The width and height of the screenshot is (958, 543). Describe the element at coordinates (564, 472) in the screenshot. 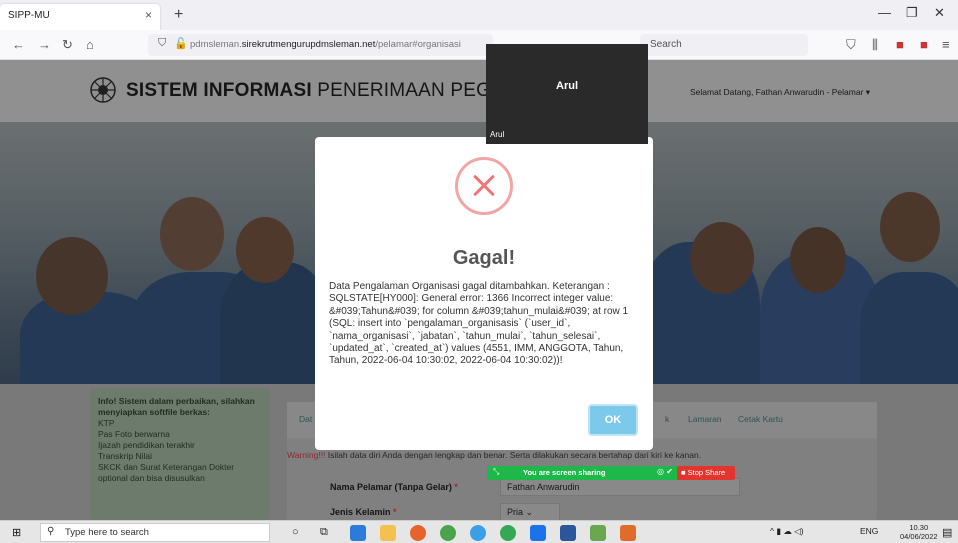

I see `screen-share-status: You are screen sharing` at that location.